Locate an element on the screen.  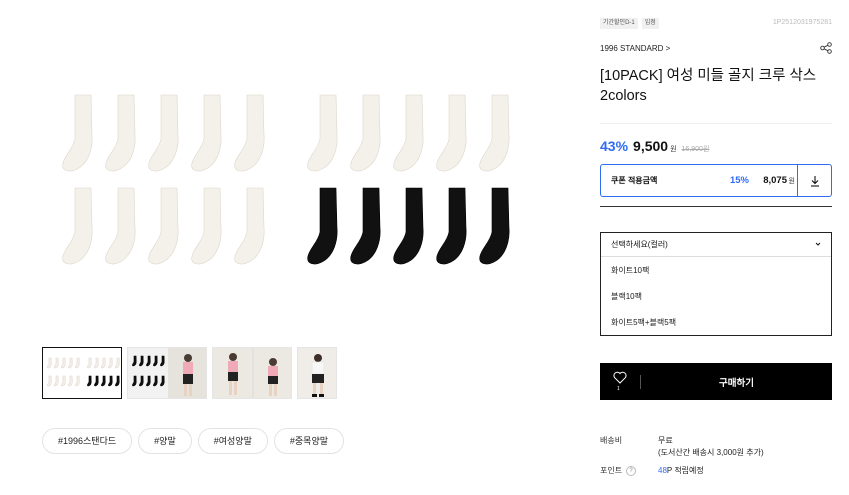
discount-rate: 43% is located at coordinates (614, 146).